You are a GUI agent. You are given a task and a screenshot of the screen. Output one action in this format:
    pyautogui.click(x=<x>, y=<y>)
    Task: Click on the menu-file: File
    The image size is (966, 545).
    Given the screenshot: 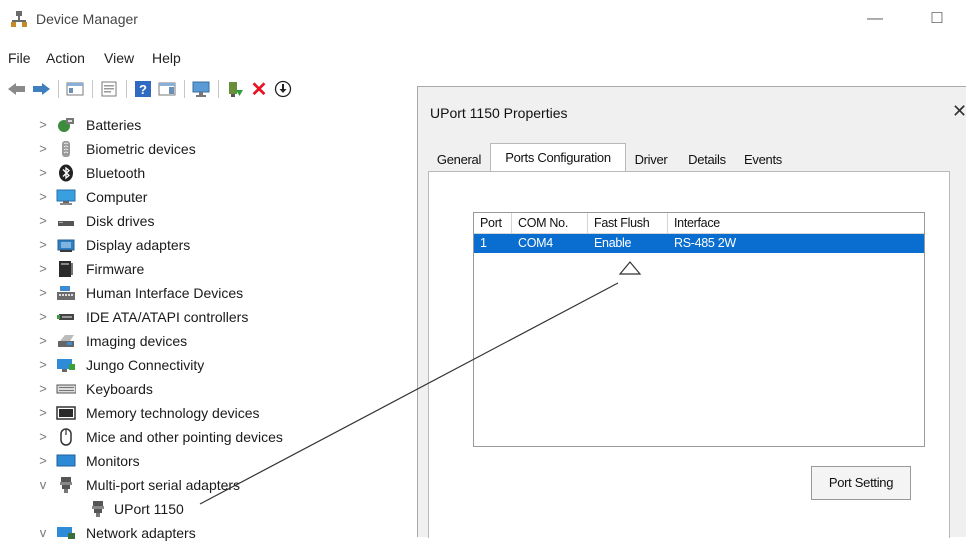 What is the action you would take?
    pyautogui.click(x=19, y=58)
    